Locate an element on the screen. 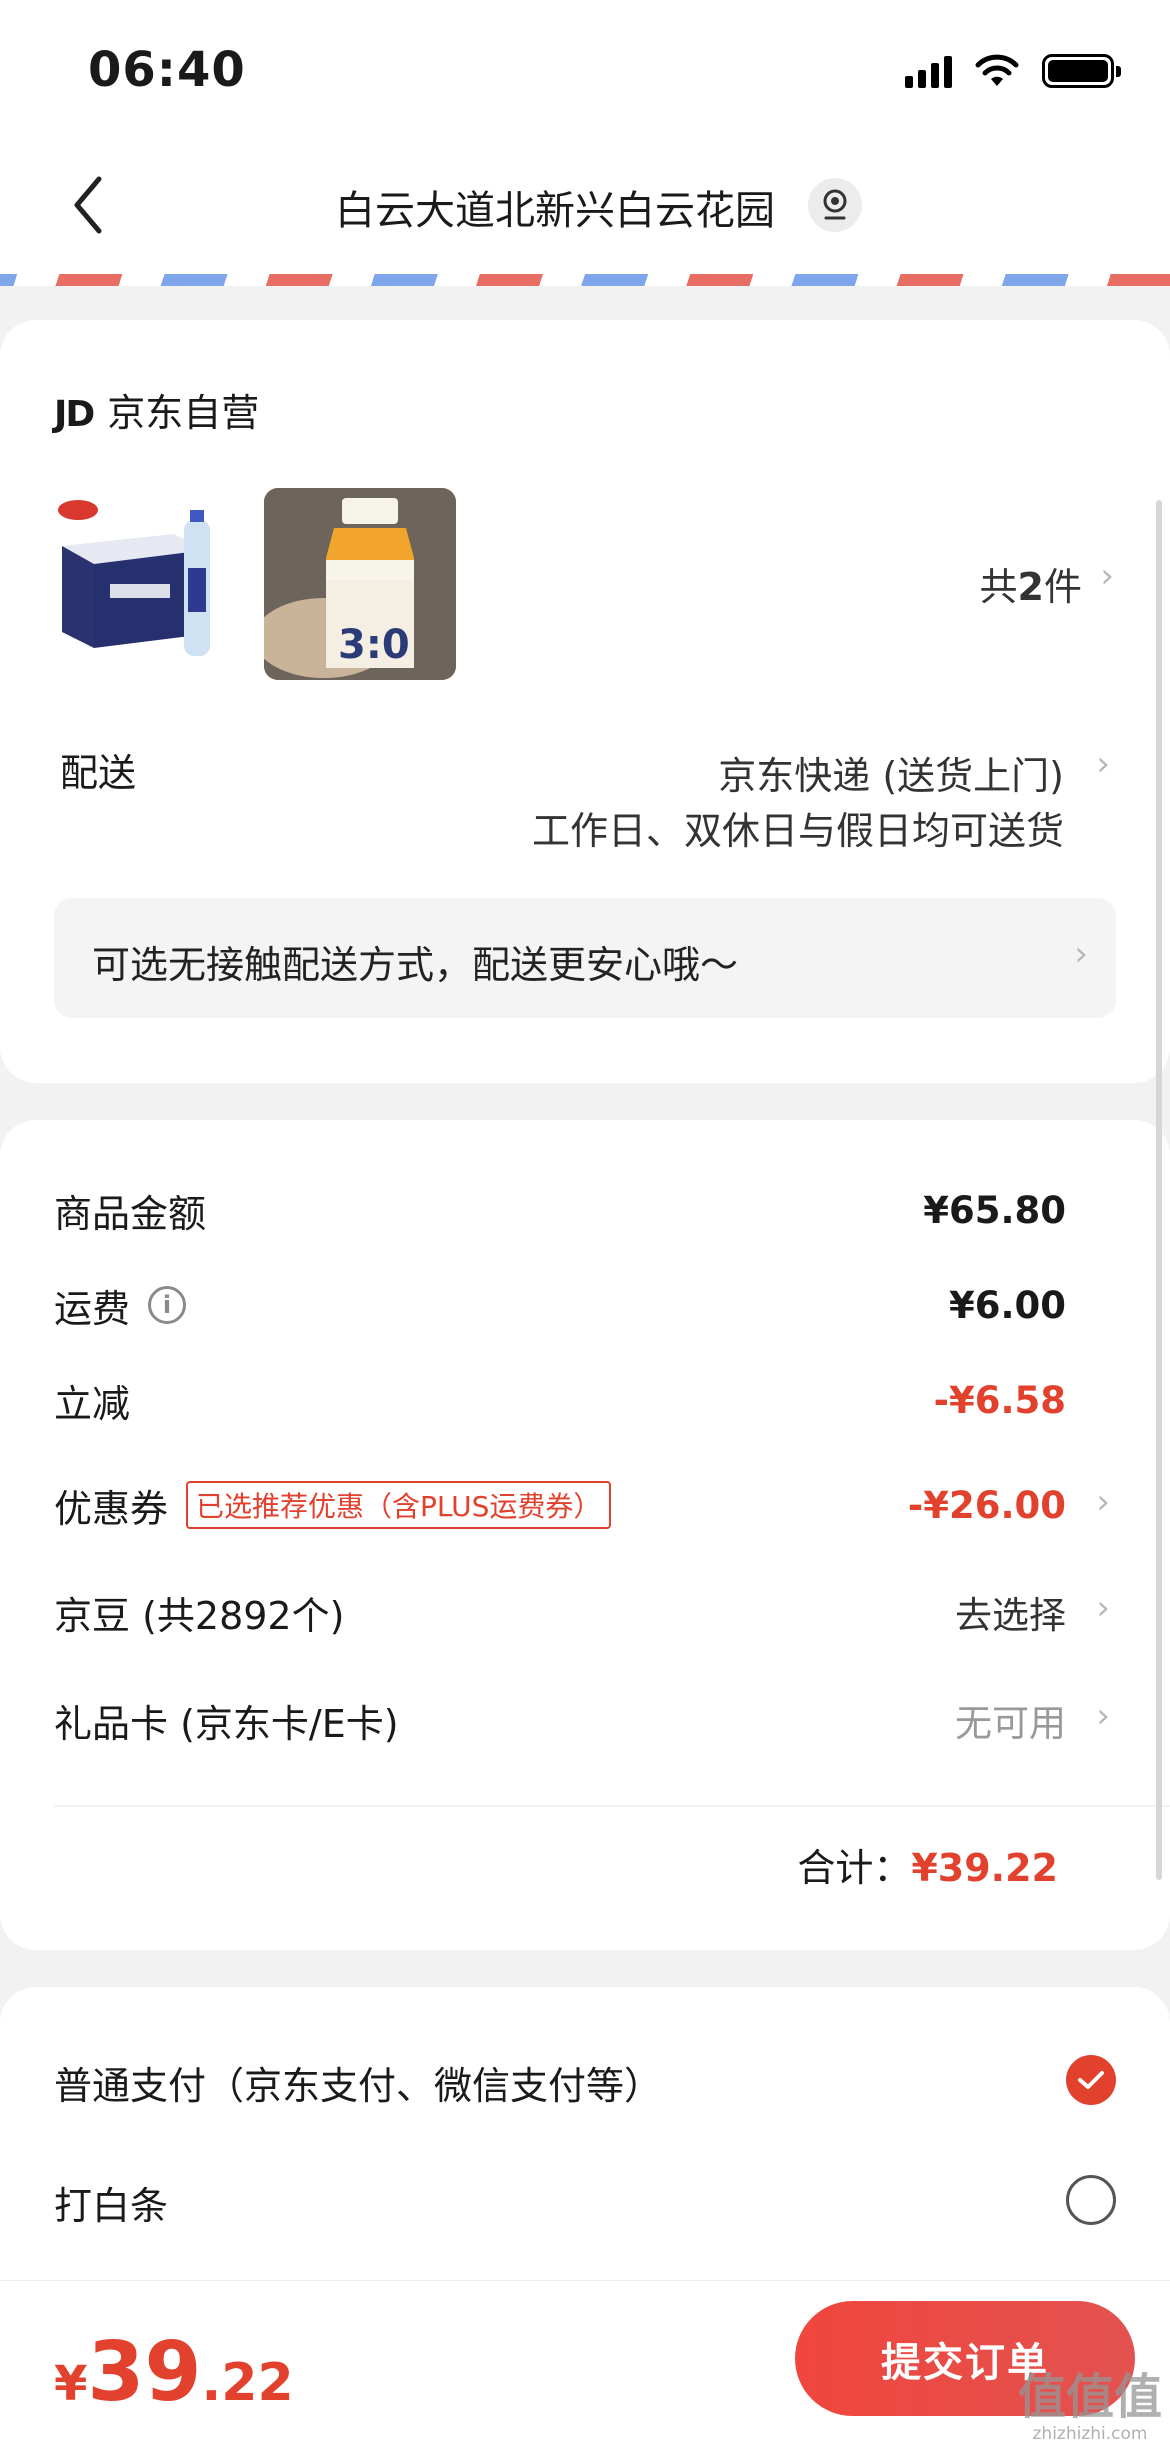 Image resolution: width=1170 pixels, height=2455 pixels. gift-card-label: 礼品卡 (京东卡/E卡) is located at coordinates (226, 1723).